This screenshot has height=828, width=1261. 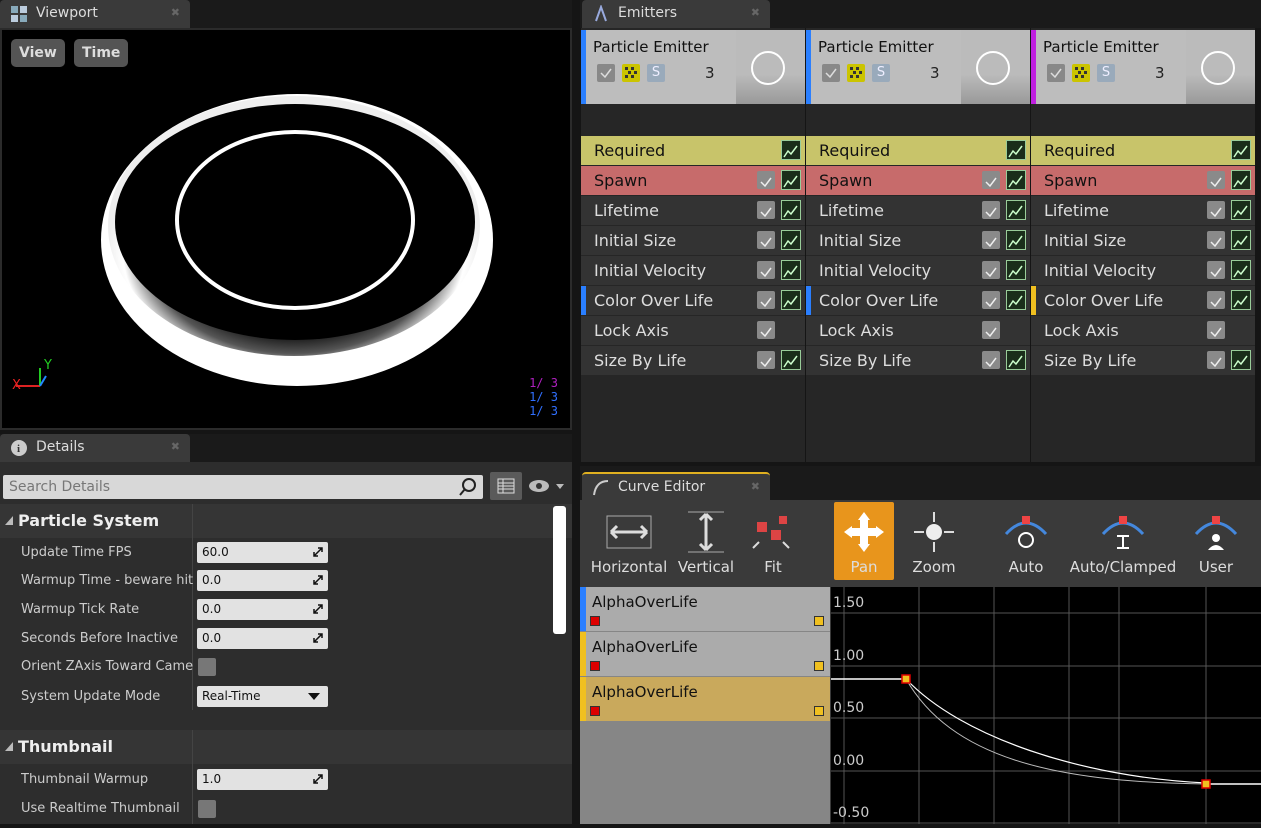 What do you see at coordinates (506, 486) in the screenshot?
I see `view-options-button` at bounding box center [506, 486].